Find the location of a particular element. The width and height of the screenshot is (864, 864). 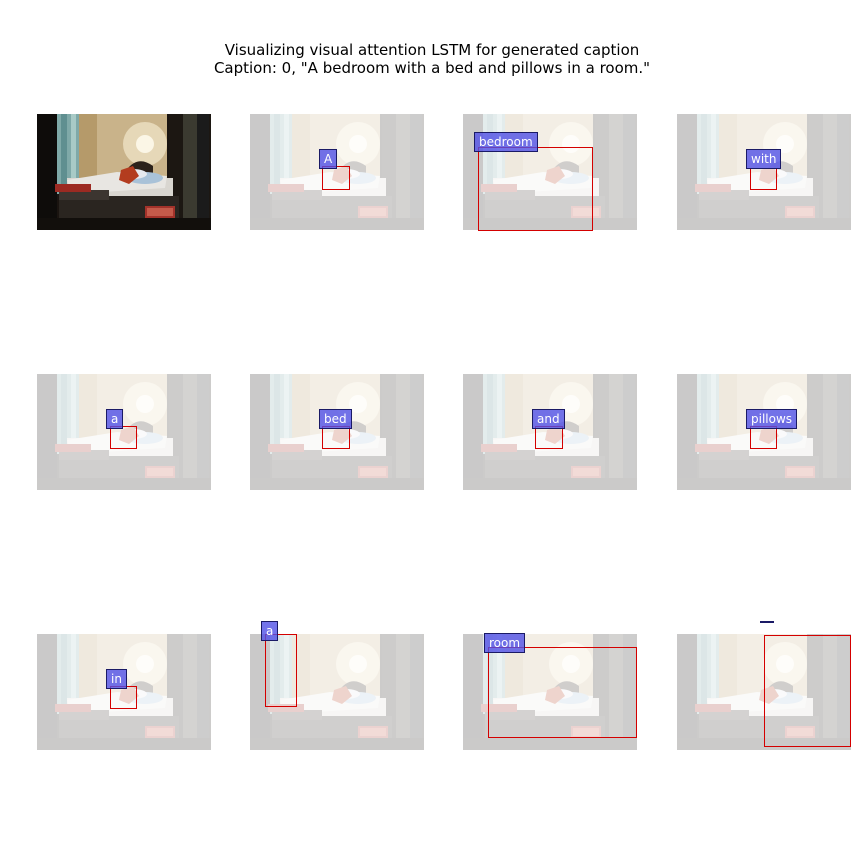

panel-word-4: a is located at coordinates (124, 432).